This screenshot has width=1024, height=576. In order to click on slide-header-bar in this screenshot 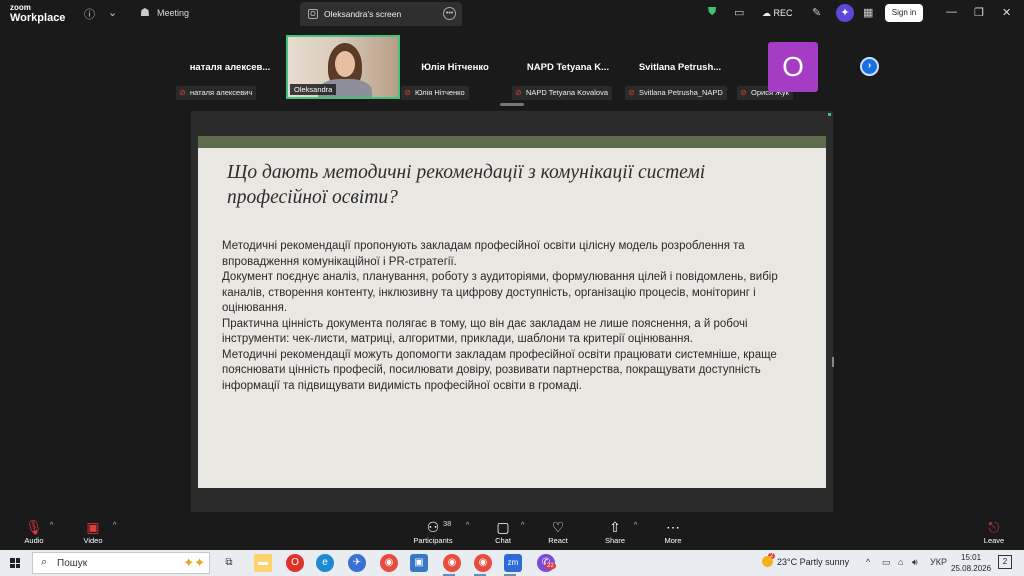, I will do `click(512, 142)`.